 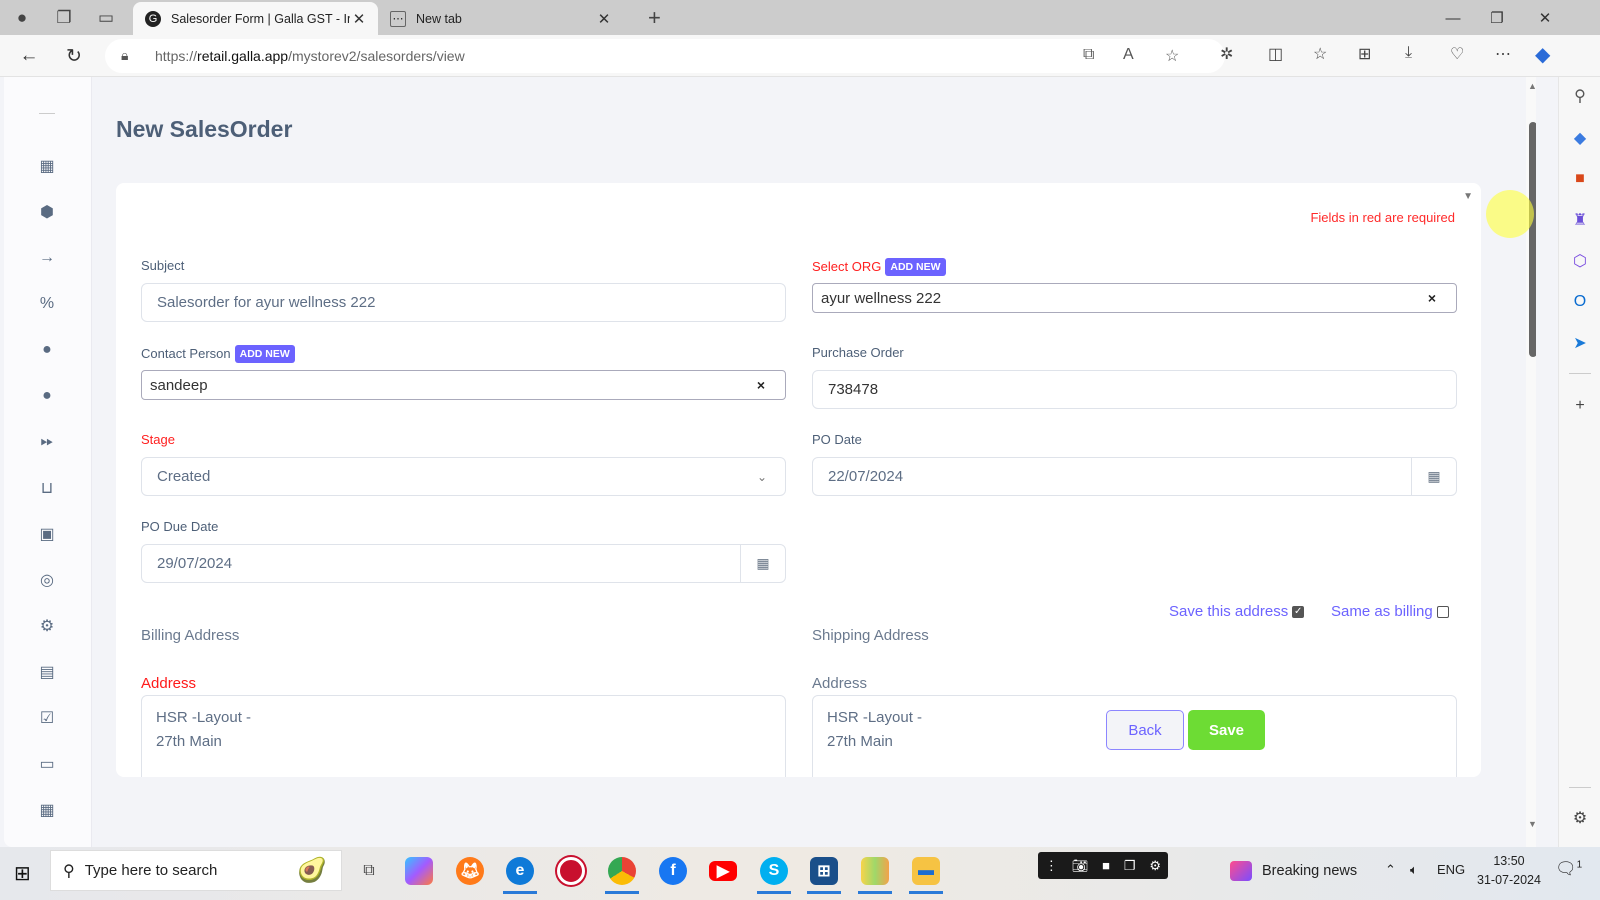 What do you see at coordinates (824, 875) in the screenshot?
I see `microsoft-store-icon: ⊞` at bounding box center [824, 875].